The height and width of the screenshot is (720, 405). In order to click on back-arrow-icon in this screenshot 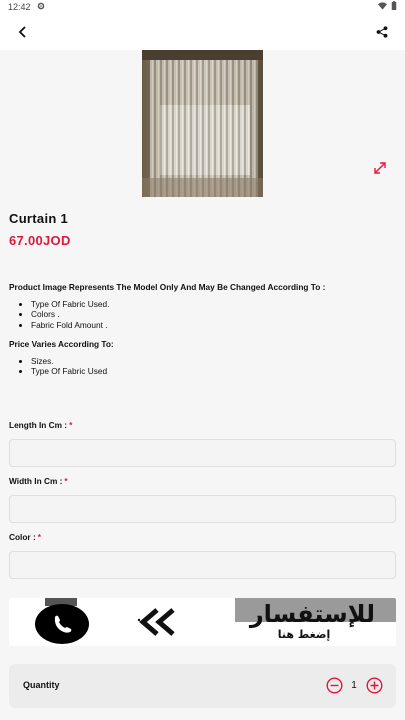, I will do `click(23, 32)`.